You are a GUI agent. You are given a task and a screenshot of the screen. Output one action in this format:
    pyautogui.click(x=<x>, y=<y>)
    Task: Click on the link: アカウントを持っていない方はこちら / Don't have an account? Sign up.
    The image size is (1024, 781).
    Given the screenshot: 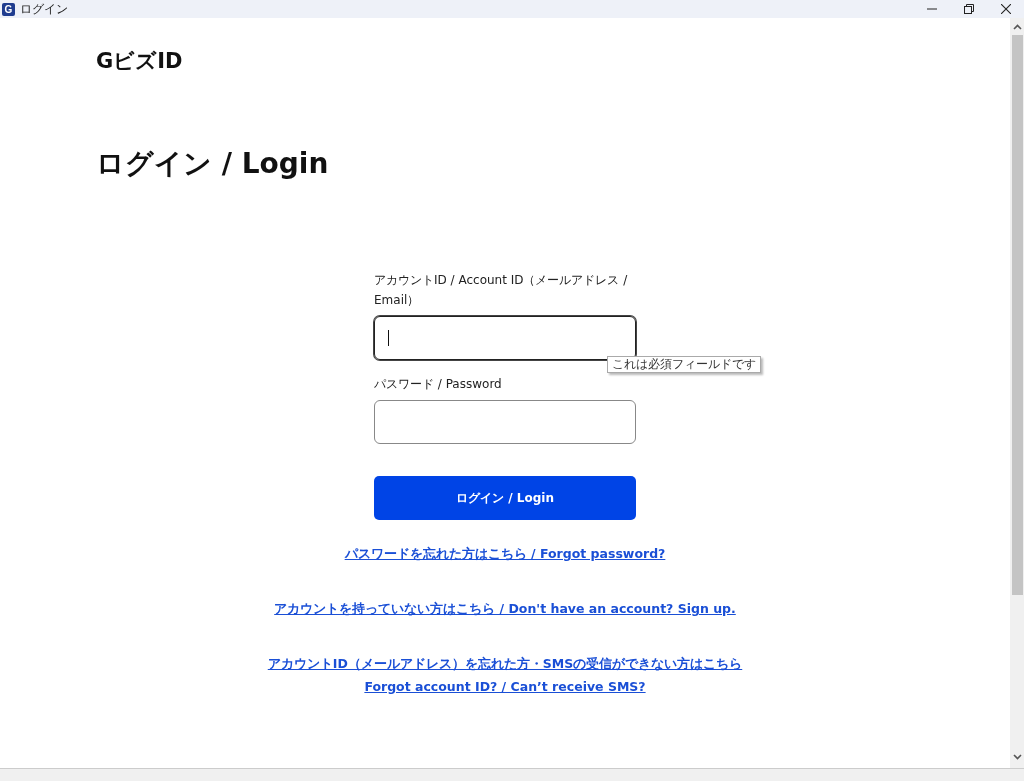 What is the action you would take?
    pyautogui.click(x=505, y=608)
    